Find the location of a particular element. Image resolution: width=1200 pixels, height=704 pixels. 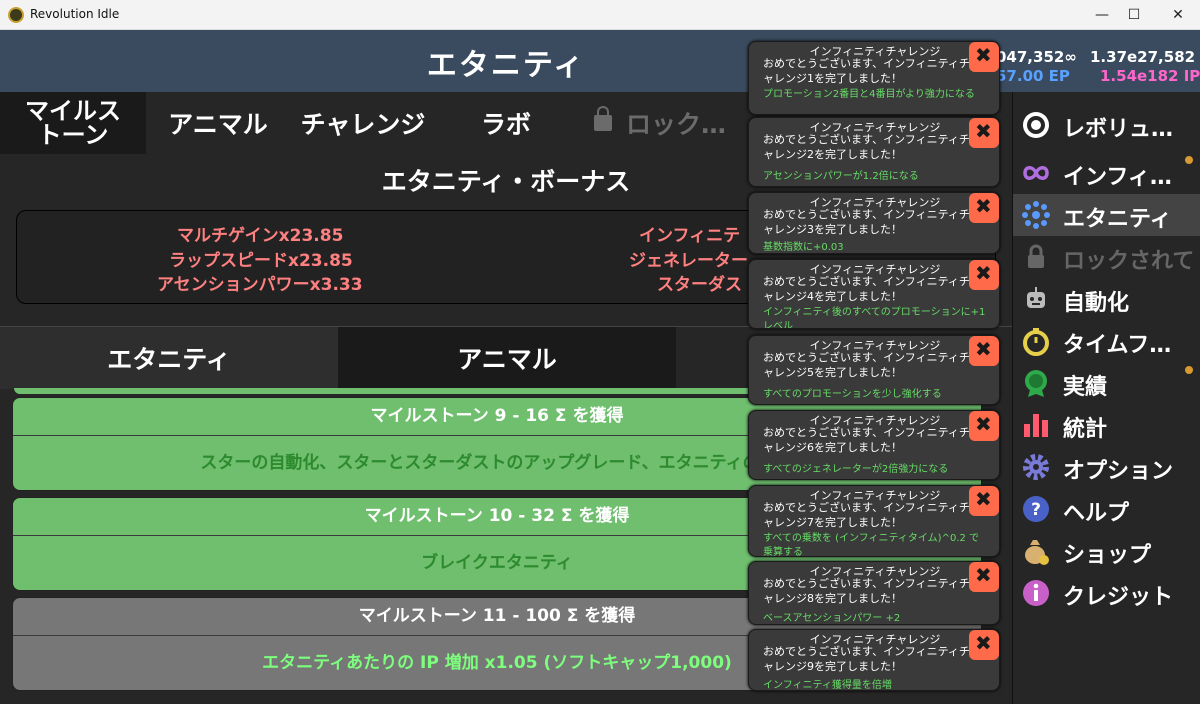

sidebar-item-options: オプション is located at coordinates (1106, 467).